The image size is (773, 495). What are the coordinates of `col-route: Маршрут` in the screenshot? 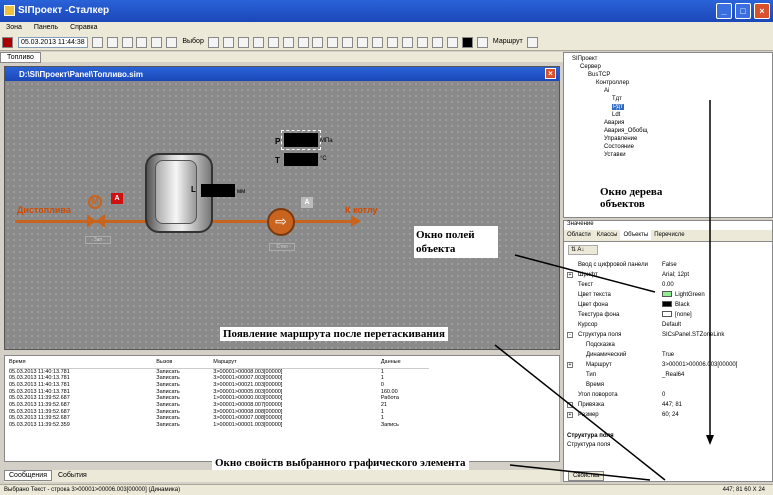 It's located at (297, 362).